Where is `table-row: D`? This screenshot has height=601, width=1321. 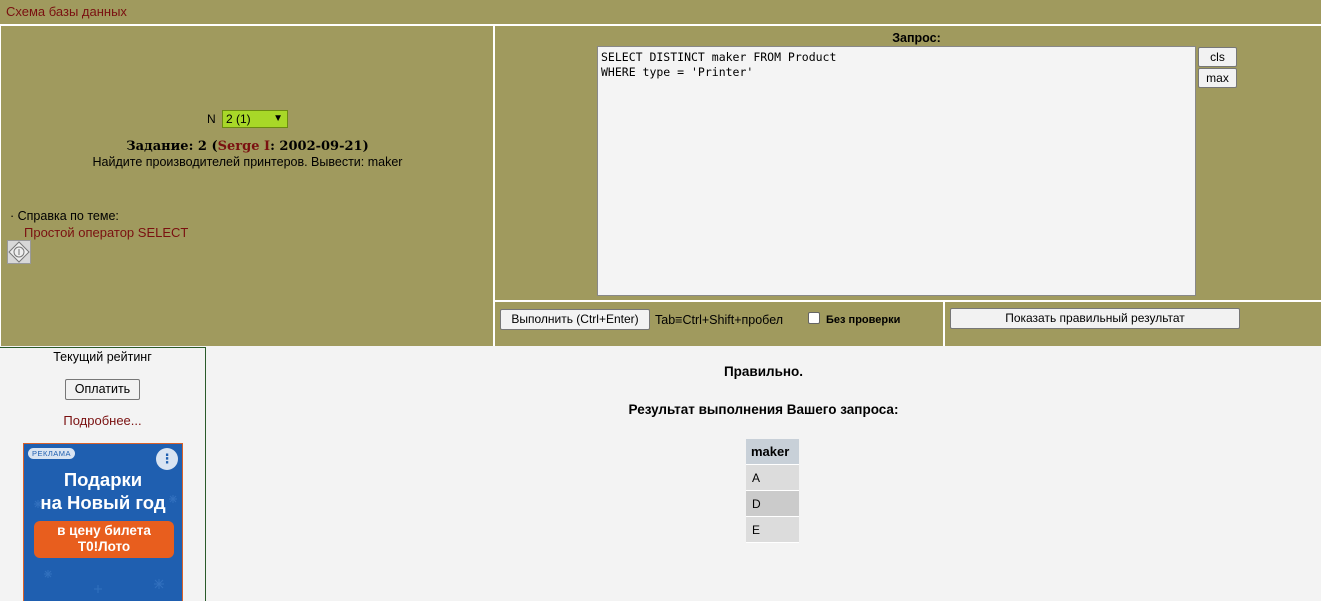 table-row: D is located at coordinates (772, 504).